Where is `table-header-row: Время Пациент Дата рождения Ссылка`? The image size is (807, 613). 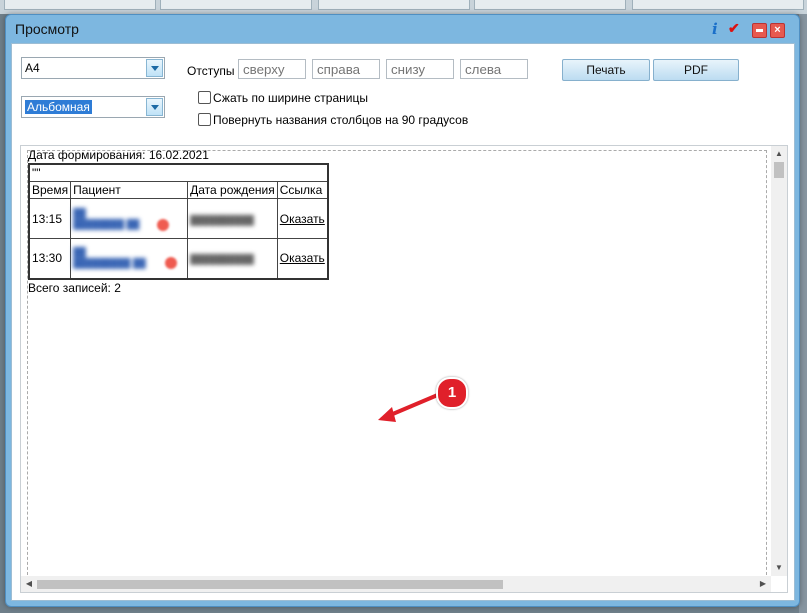
table-header-row: Время Пациент Дата рождения Ссылка is located at coordinates (178, 190).